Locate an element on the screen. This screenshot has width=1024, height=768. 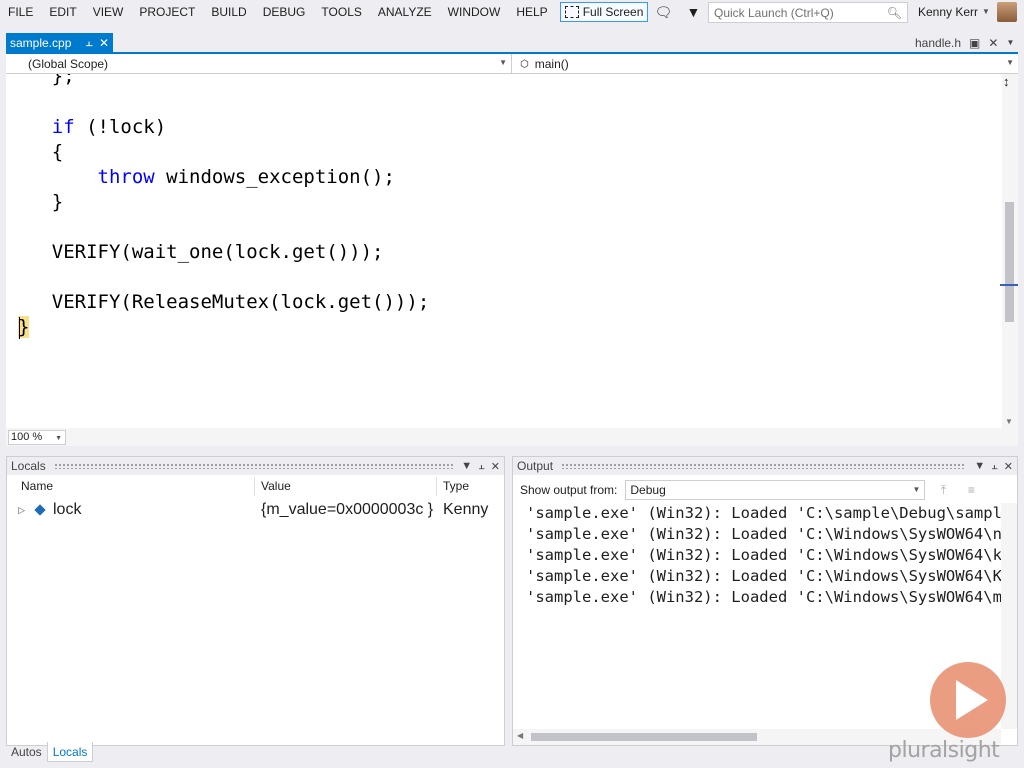
full-screen-button: Full Screen is located at coordinates (604, 12).